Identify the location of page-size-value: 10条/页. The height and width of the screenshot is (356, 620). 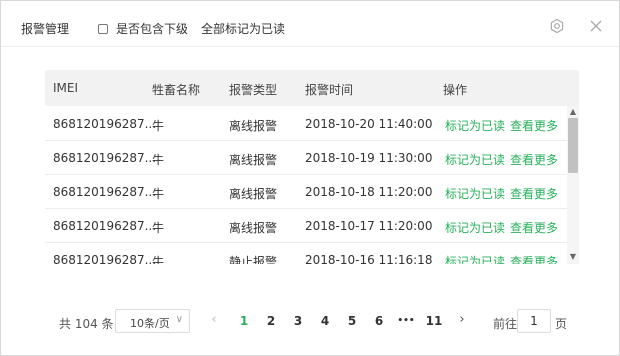
(150, 323).